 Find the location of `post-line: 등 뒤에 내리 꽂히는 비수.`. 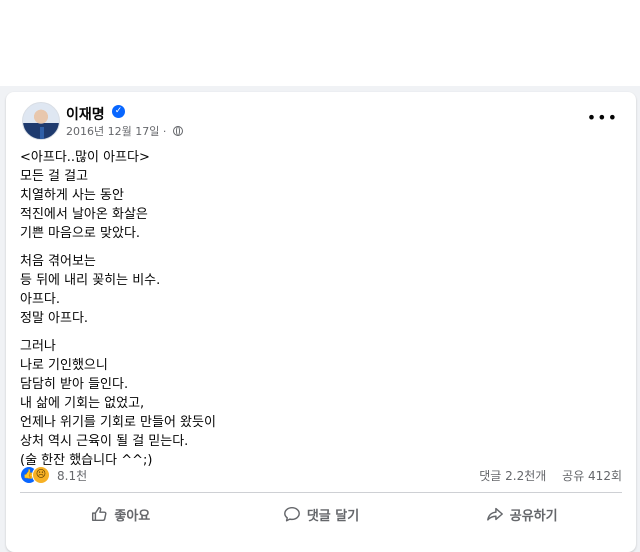

post-line: 등 뒤에 내리 꽂히는 비수. is located at coordinates (90, 280).